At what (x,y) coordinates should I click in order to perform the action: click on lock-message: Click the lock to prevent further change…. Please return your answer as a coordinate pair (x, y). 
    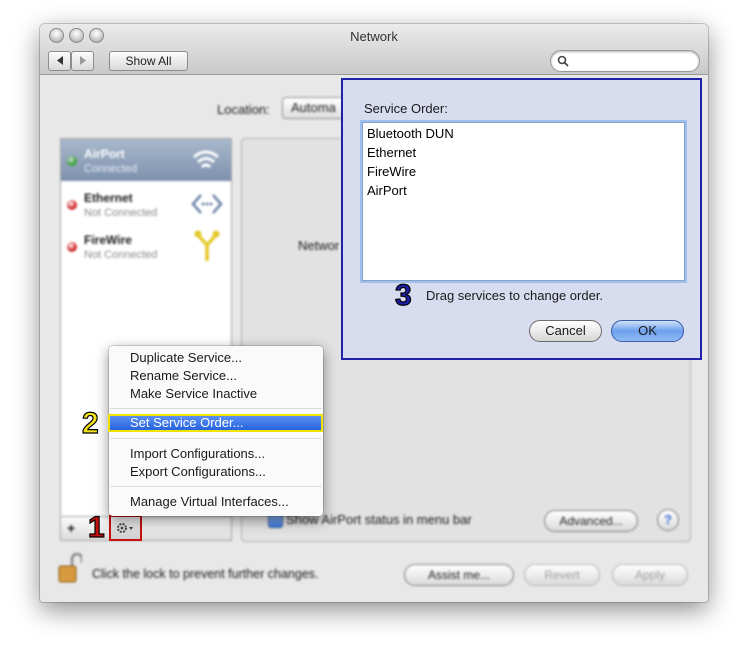
    Looking at the image, I should click on (205, 574).